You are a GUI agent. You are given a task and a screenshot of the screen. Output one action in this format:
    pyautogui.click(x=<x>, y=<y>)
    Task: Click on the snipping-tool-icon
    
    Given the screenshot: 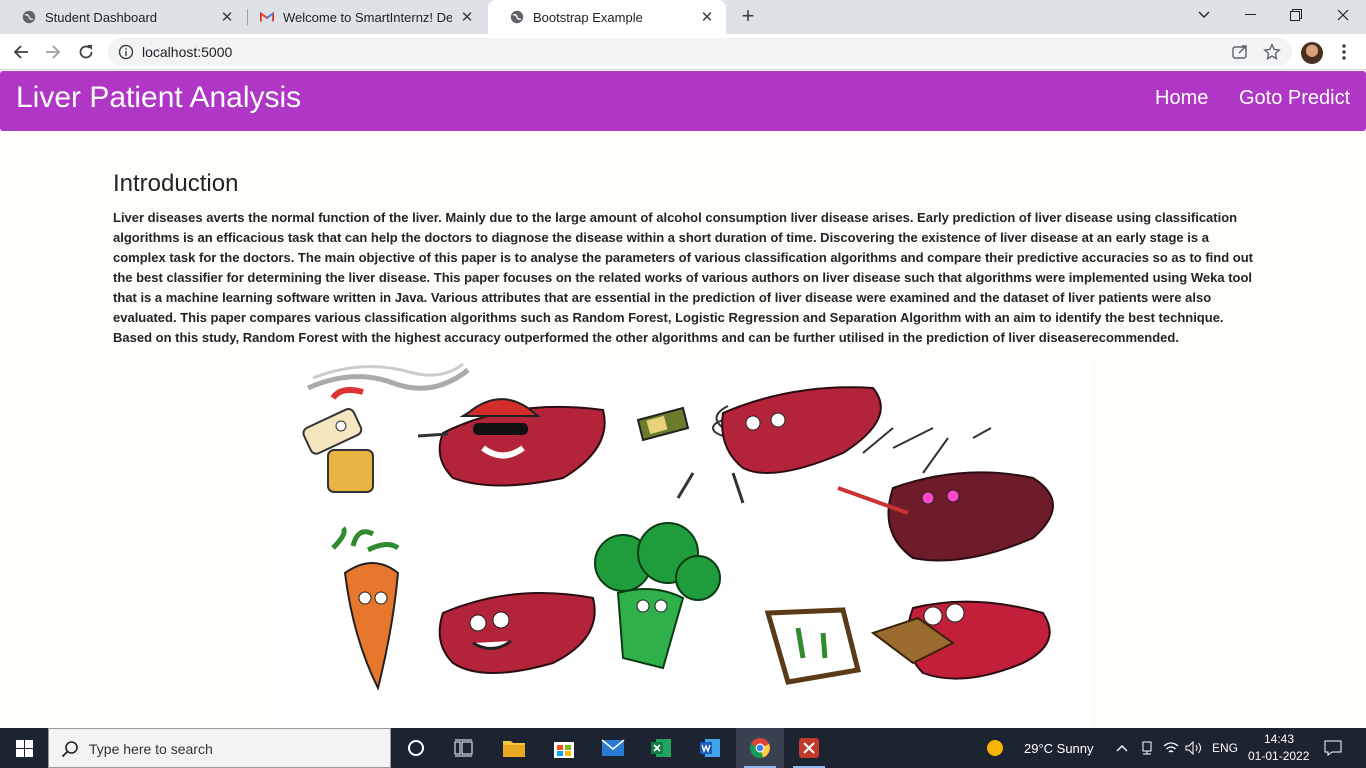 What is the action you would take?
    pyautogui.click(x=809, y=748)
    